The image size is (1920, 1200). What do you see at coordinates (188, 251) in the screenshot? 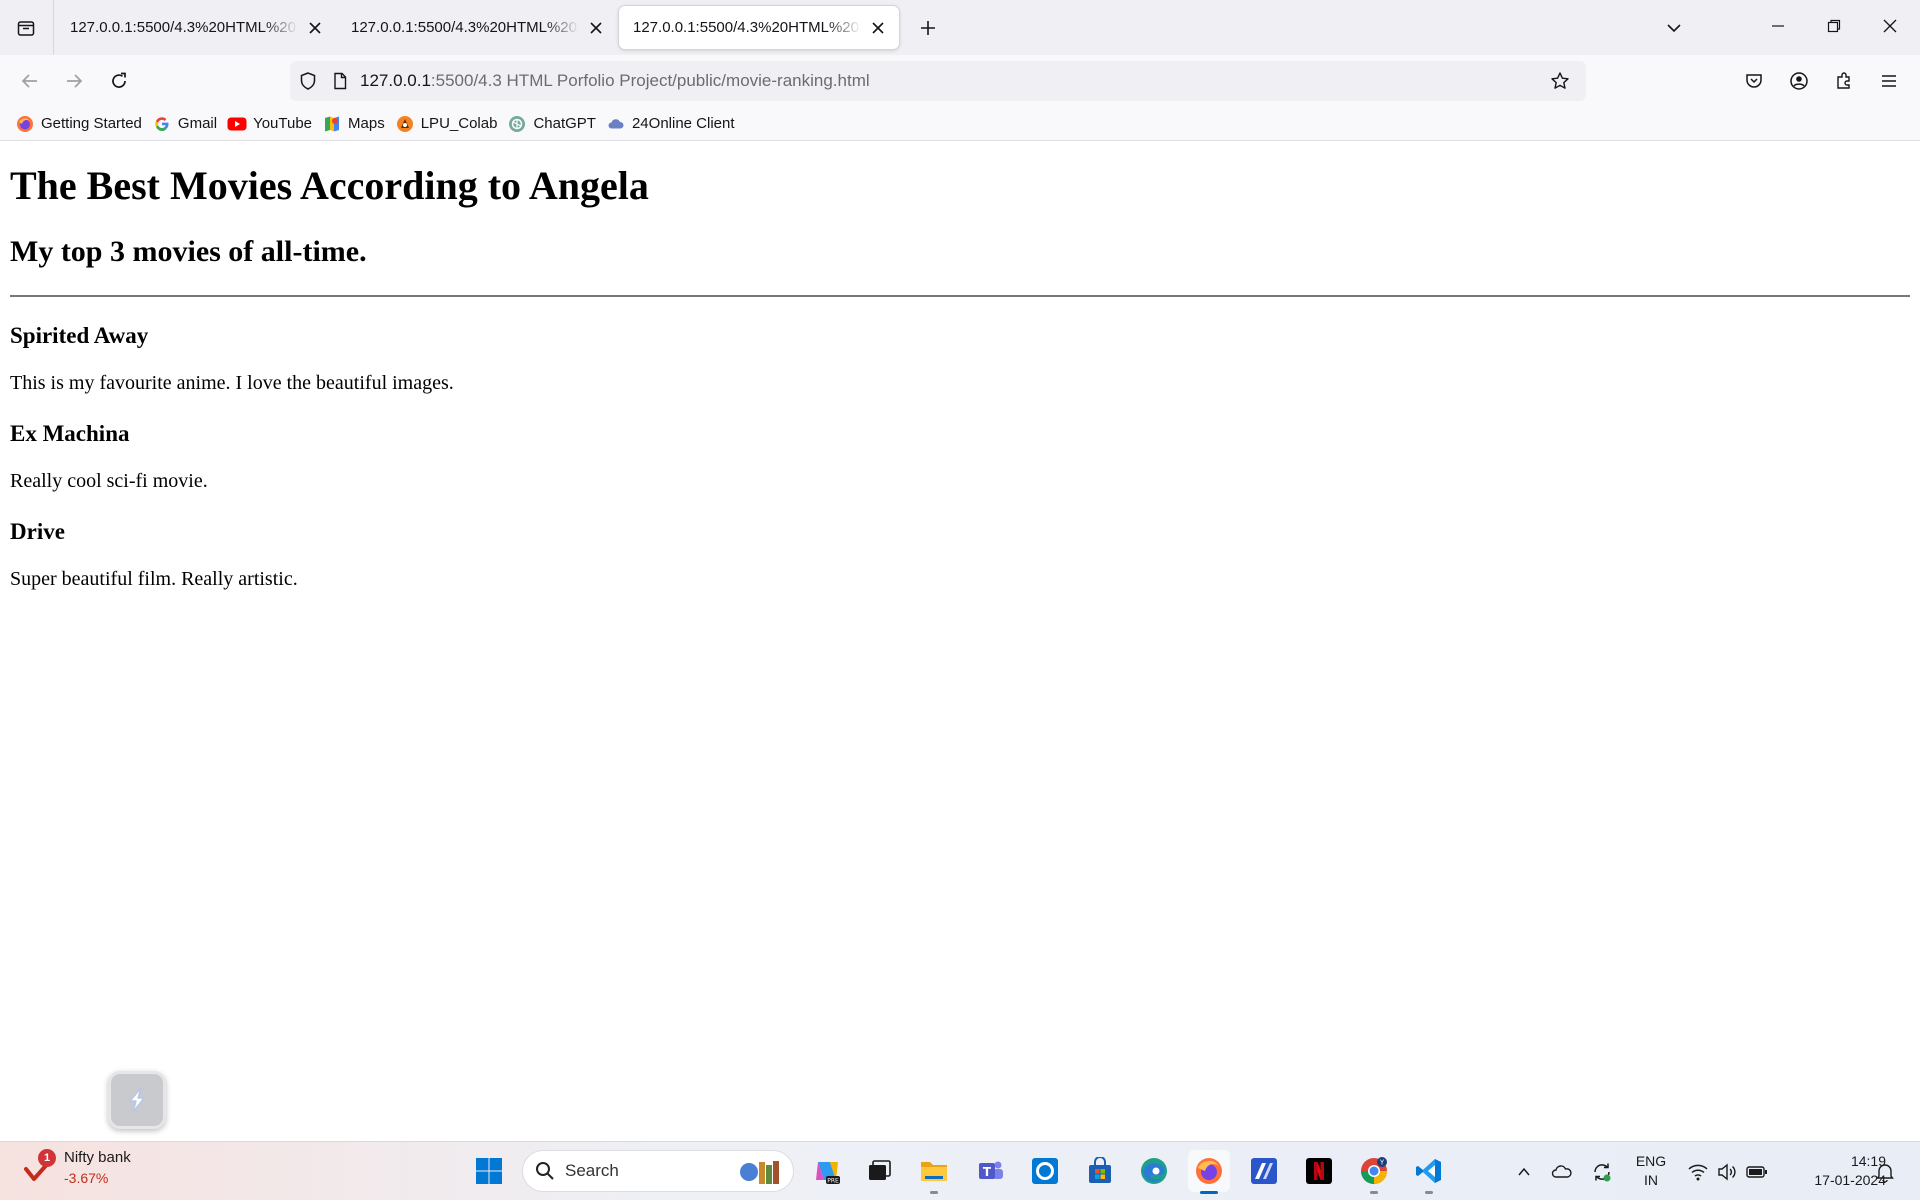
I see `page-subtitle: My top 3 movies of all-time.` at bounding box center [188, 251].